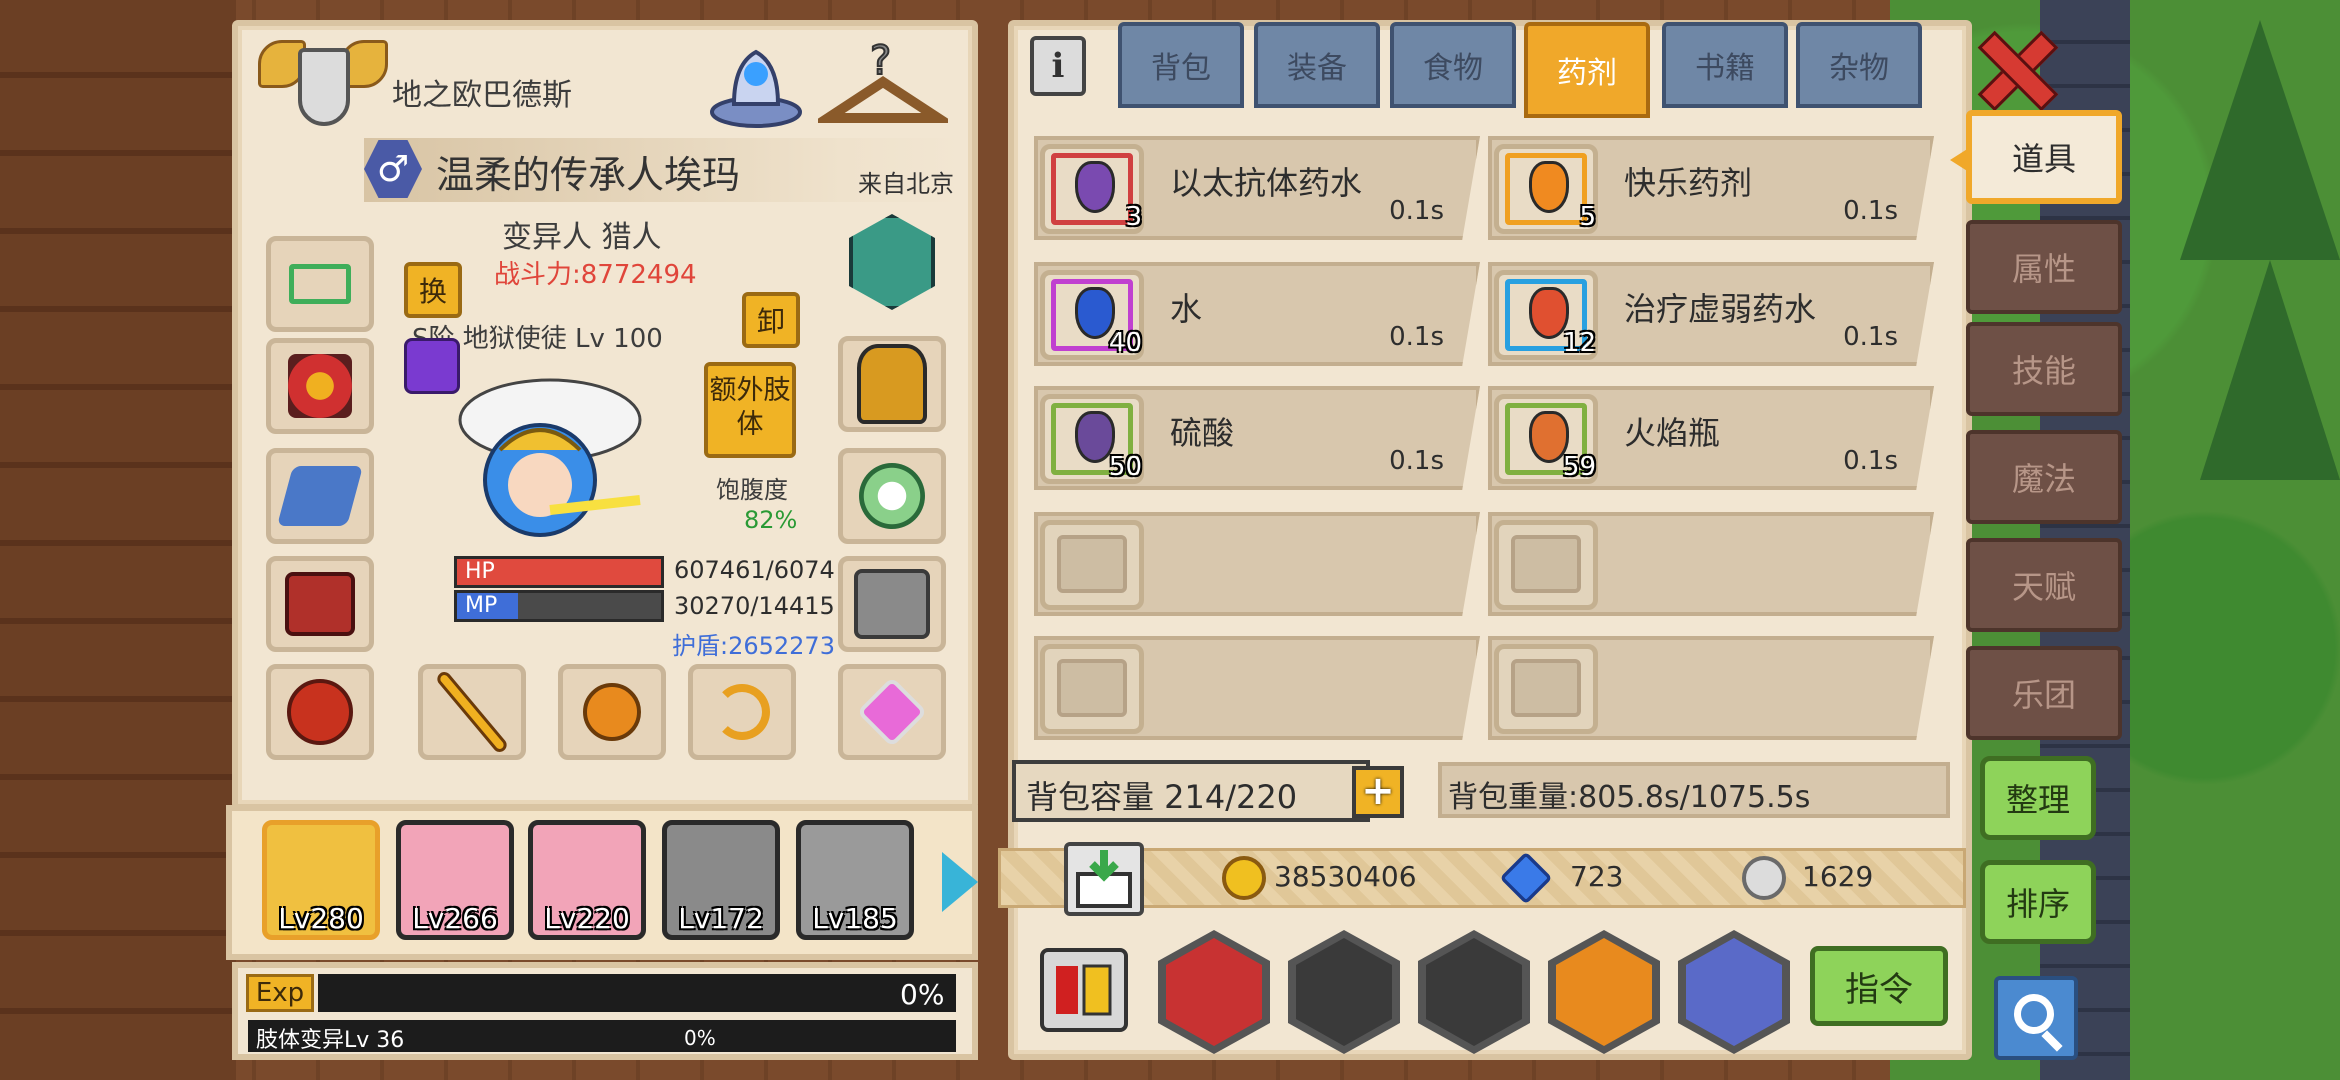 The width and height of the screenshot is (2340, 1080). I want to click on equip-slot-goggles, so click(320, 284).